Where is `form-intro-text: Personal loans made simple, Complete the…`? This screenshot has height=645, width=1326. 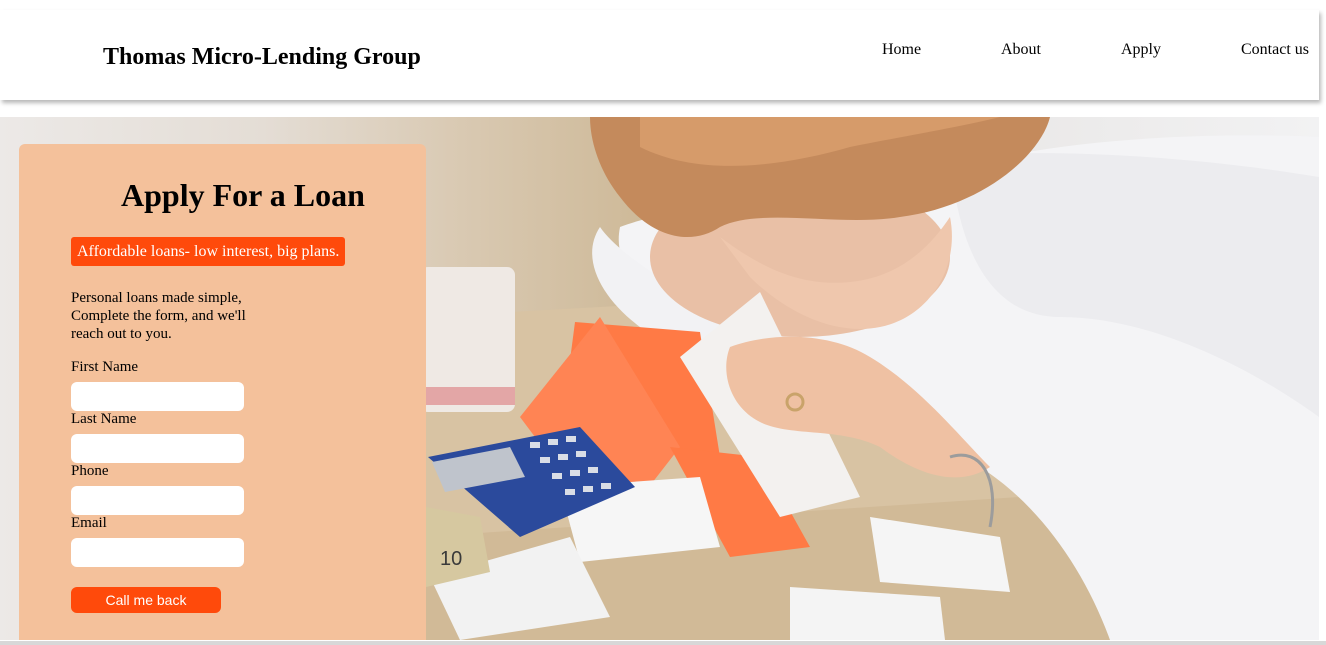 form-intro-text: Personal loans made simple, Complete the… is located at coordinates (158, 316).